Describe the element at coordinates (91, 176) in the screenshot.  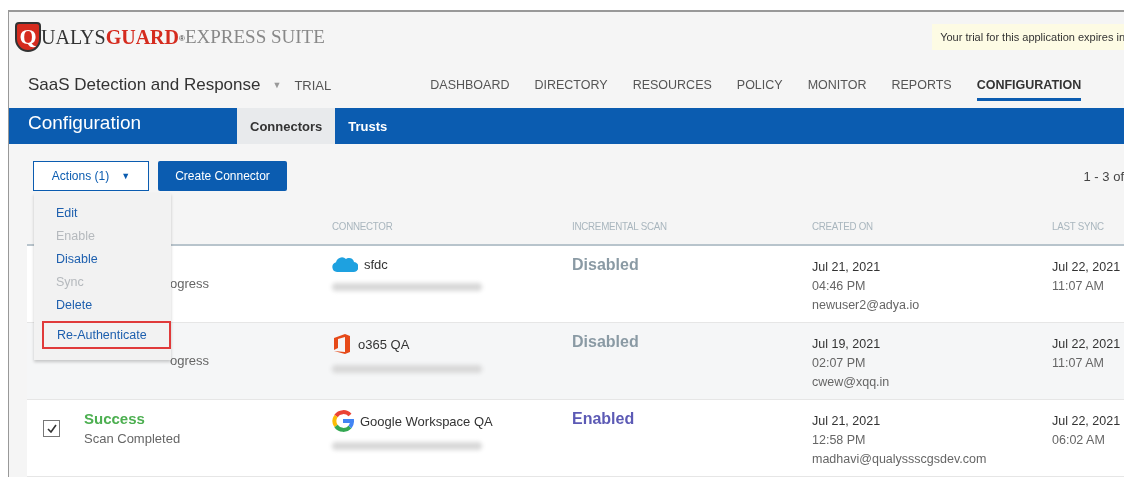
I see `actions-button: Actions (1) ▼` at that location.